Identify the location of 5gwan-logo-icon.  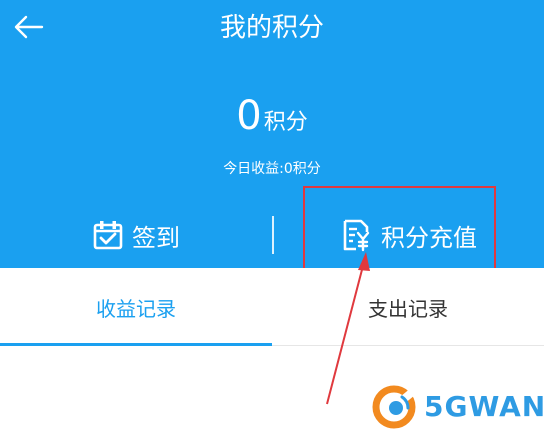
(395, 407).